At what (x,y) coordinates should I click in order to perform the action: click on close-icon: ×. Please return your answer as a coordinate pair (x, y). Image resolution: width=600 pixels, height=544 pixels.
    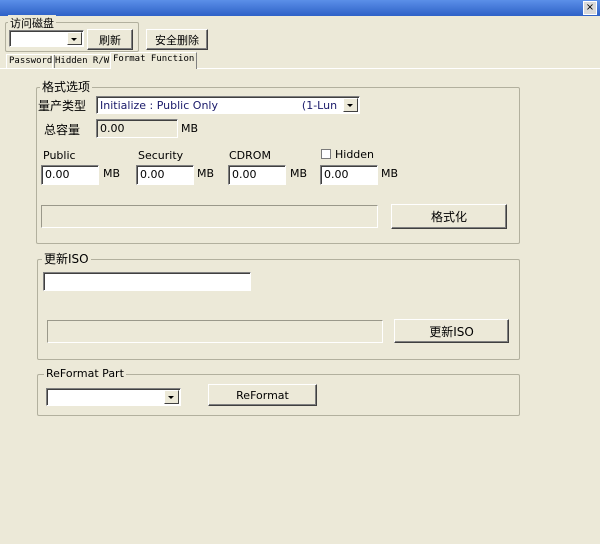
    Looking at the image, I should click on (590, 7).